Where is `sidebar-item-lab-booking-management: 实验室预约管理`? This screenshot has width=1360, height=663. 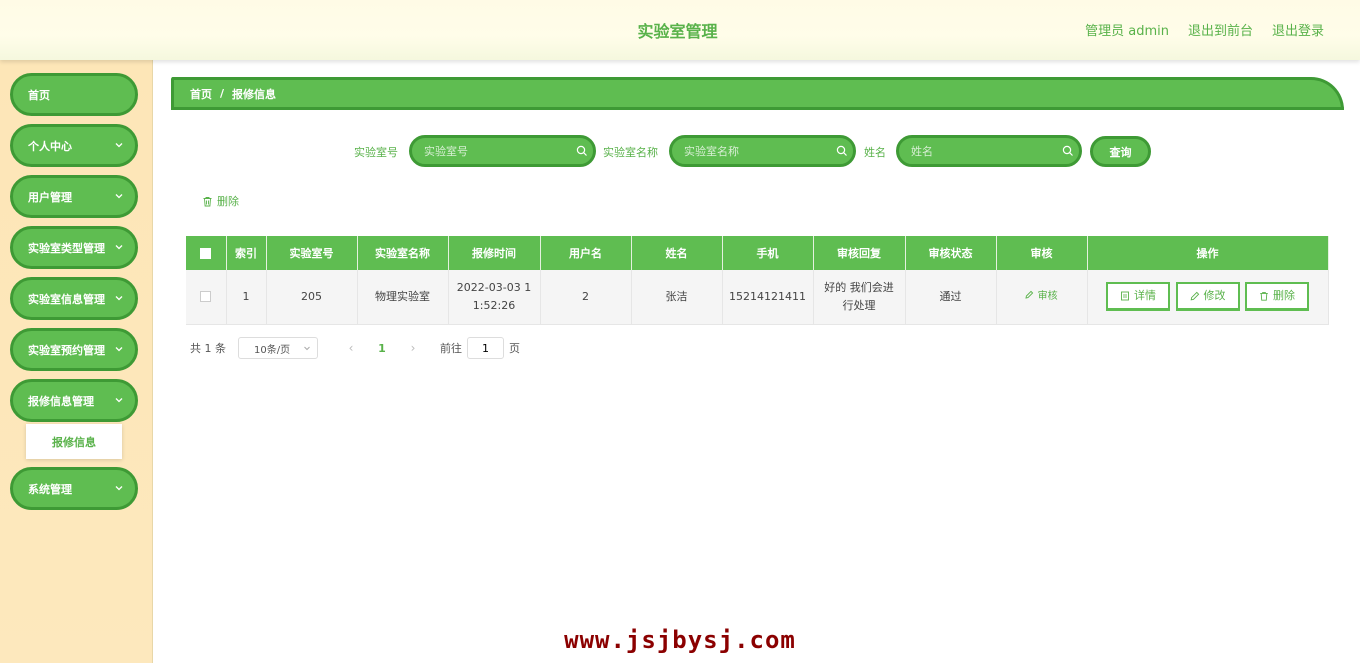
sidebar-item-lab-booking-management: 实验室预约管理 is located at coordinates (74, 349).